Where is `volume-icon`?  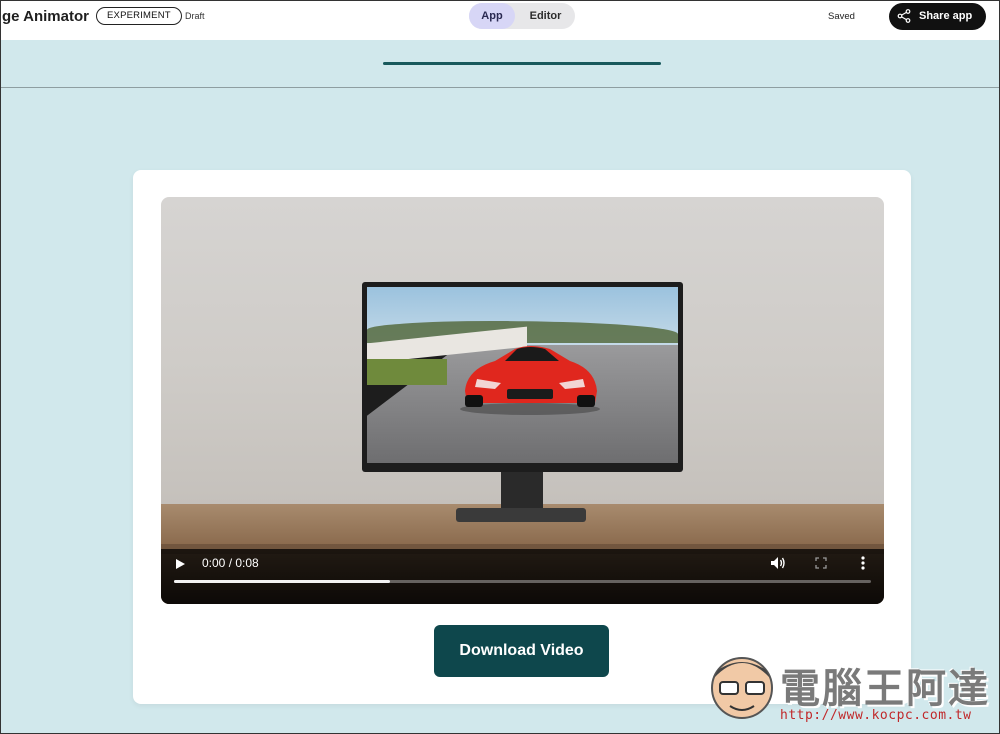 volume-icon is located at coordinates (778, 563).